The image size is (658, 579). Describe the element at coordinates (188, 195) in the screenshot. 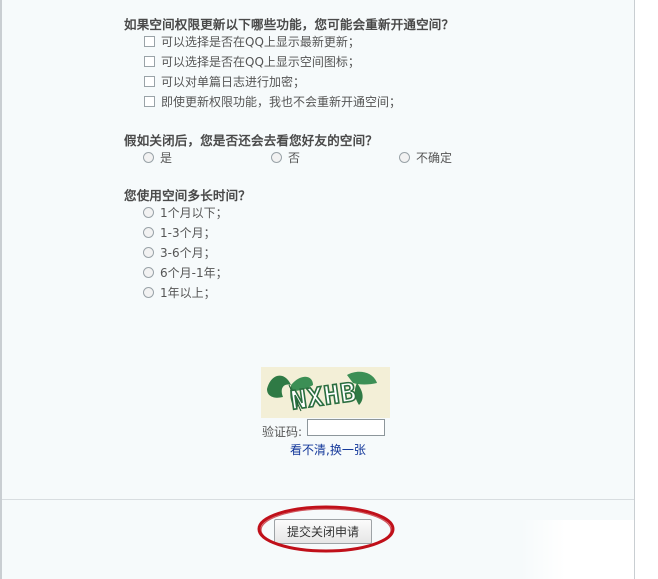

I see `question-3-title: 您使用空间多长时间？` at that location.